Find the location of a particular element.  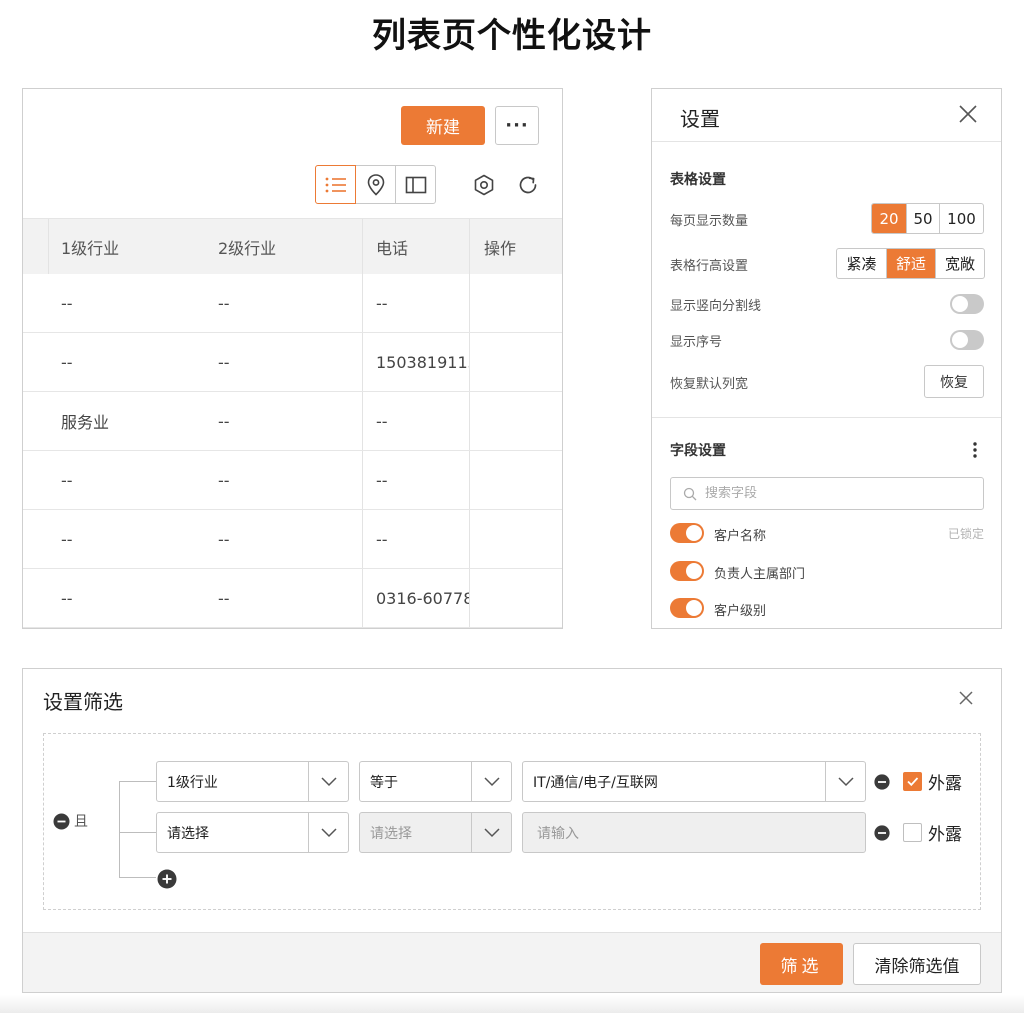

field-label: 客户名称 is located at coordinates (740, 536).